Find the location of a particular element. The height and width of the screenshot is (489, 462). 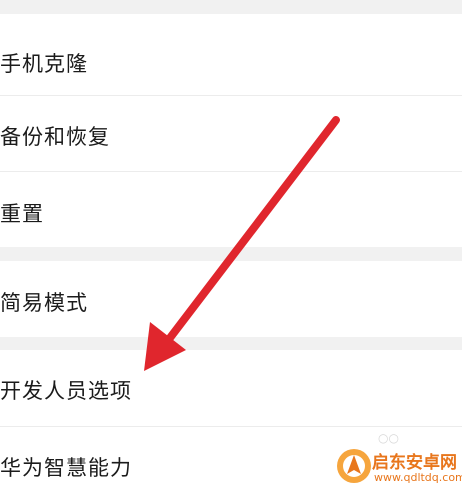

watermark-site-url: www.qdltdq.com is located at coordinates (418, 477).